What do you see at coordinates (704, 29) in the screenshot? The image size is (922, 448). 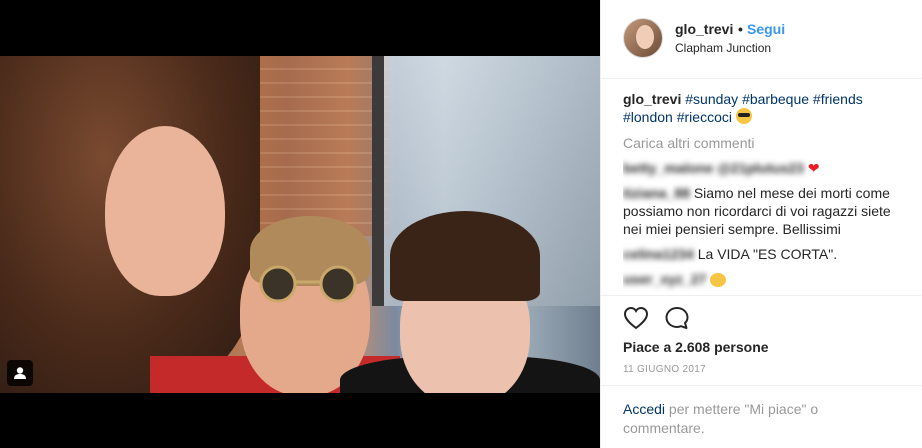 I see `header-username: glo_trevi` at bounding box center [704, 29].